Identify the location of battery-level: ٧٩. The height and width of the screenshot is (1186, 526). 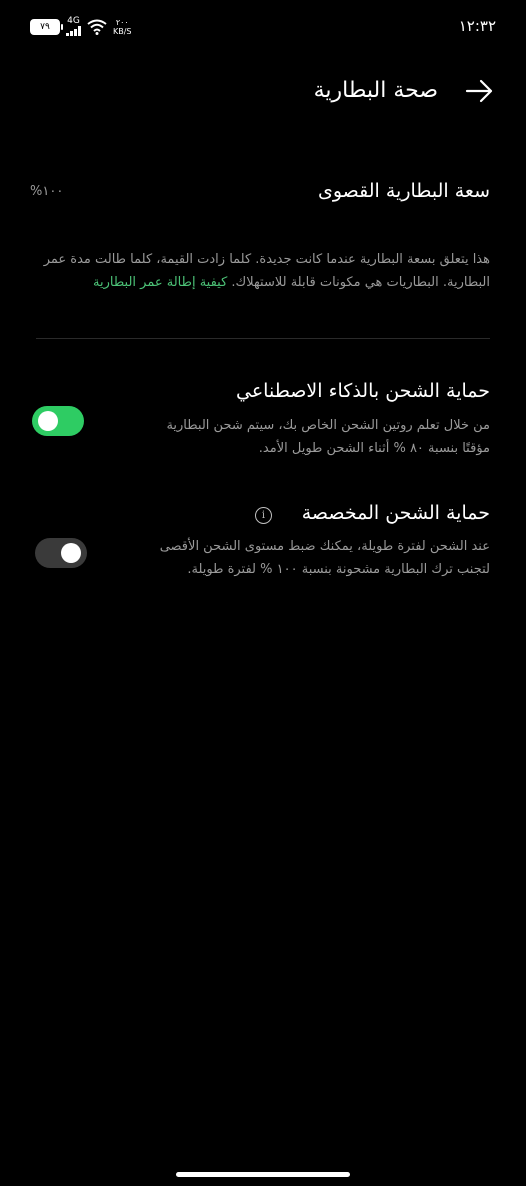
(45, 26).